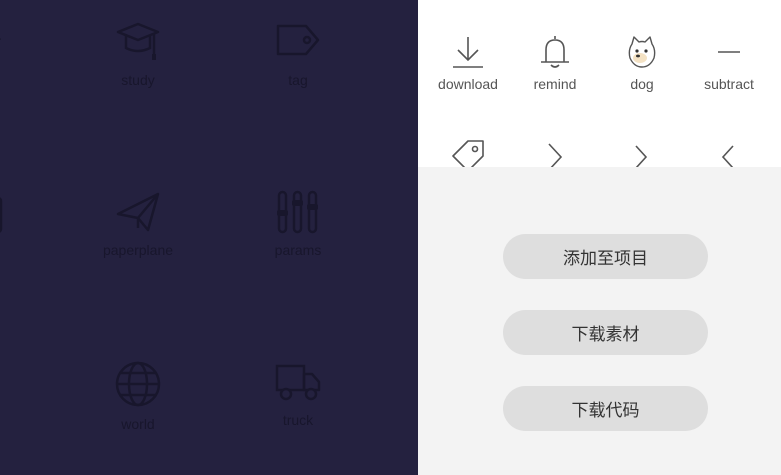 The image size is (781, 475). What do you see at coordinates (138, 384) in the screenshot?
I see `world-icon` at bounding box center [138, 384].